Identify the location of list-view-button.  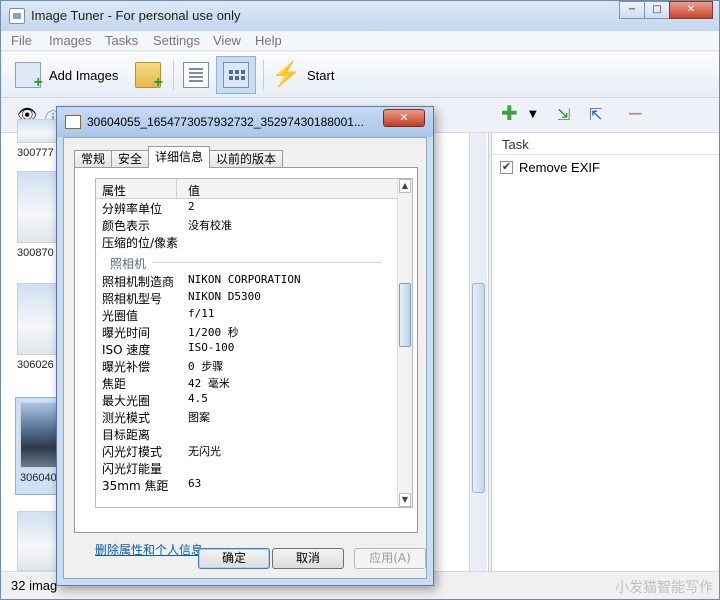
(196, 75).